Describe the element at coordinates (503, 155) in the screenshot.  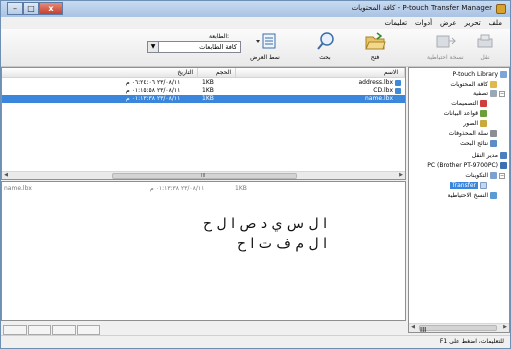
I see `transfer-manager-icon` at that location.